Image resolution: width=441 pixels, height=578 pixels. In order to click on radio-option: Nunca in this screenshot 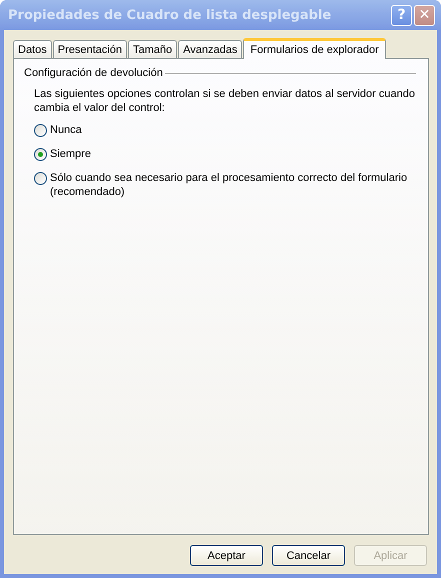, I will do `click(227, 130)`.